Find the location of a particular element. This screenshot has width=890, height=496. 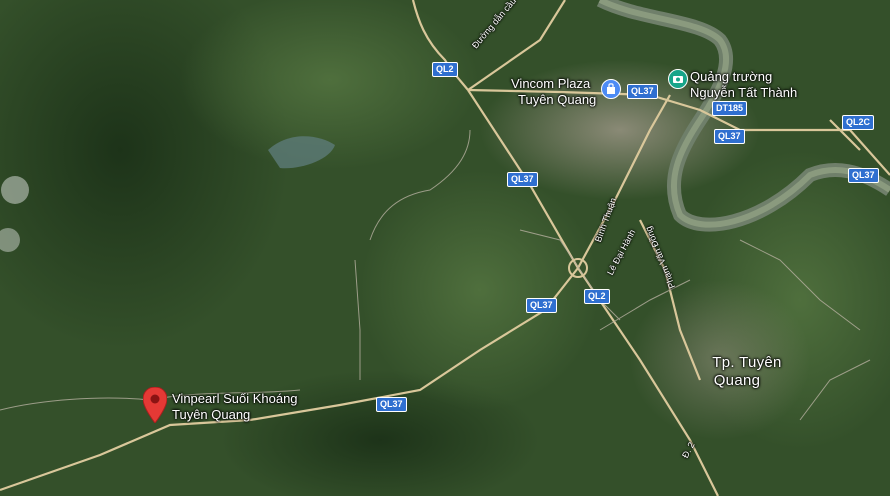

vincom-plaza-label-line2: Tuyên Quang is located at coordinates (557, 99).